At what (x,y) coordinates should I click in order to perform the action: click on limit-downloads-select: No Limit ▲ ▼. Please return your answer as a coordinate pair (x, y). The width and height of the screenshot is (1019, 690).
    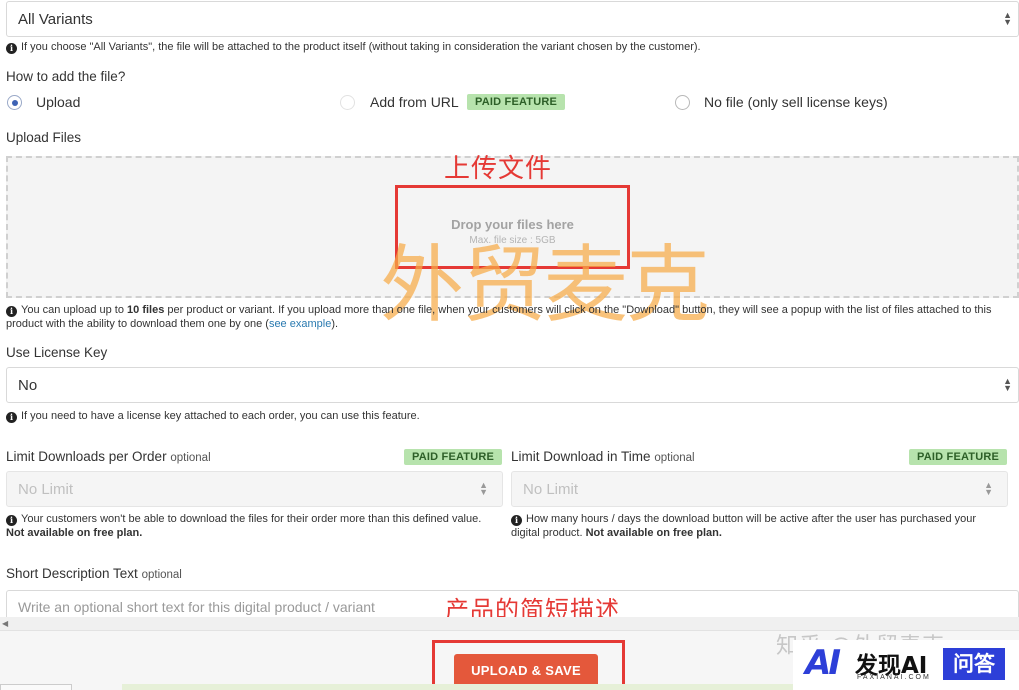
    Looking at the image, I should click on (254, 489).